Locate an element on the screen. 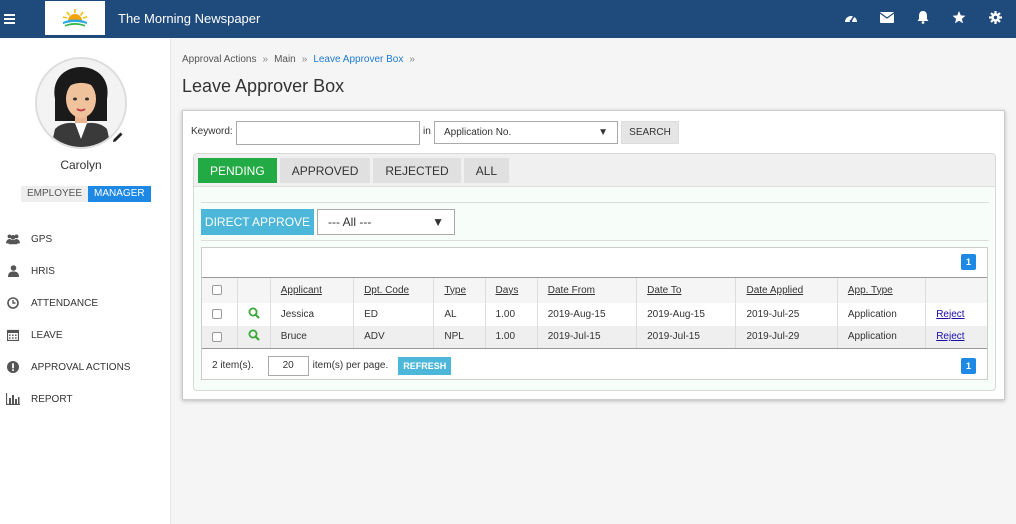 The height and width of the screenshot is (524, 1016). user-icon is located at coordinates (13, 271).